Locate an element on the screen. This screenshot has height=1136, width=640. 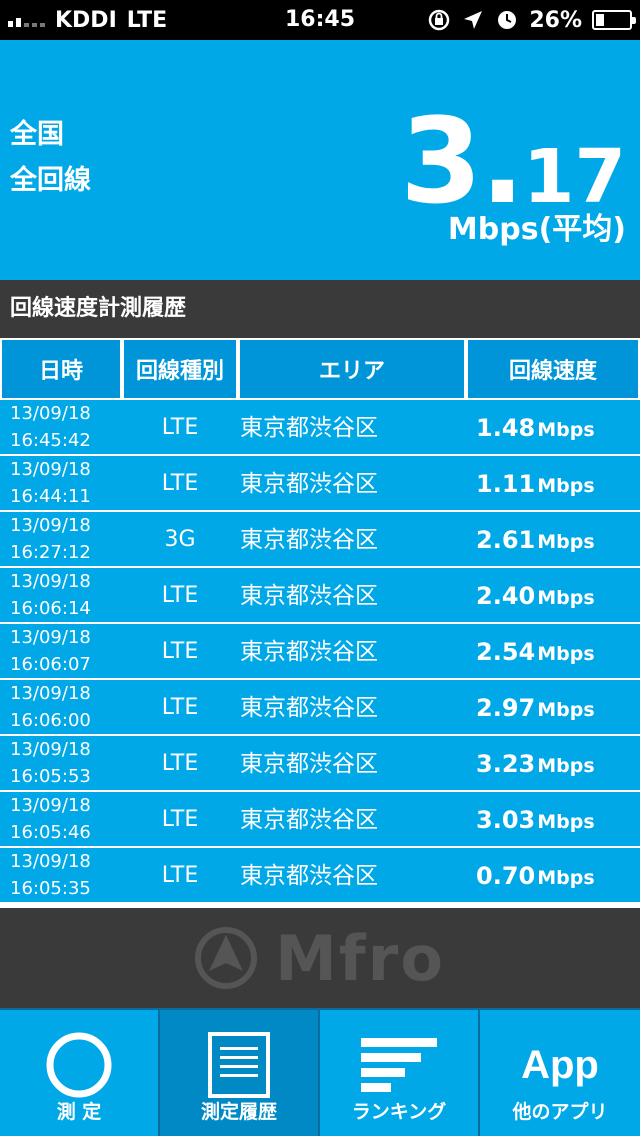
row-time: 16:06:07 is located at coordinates (50, 664).